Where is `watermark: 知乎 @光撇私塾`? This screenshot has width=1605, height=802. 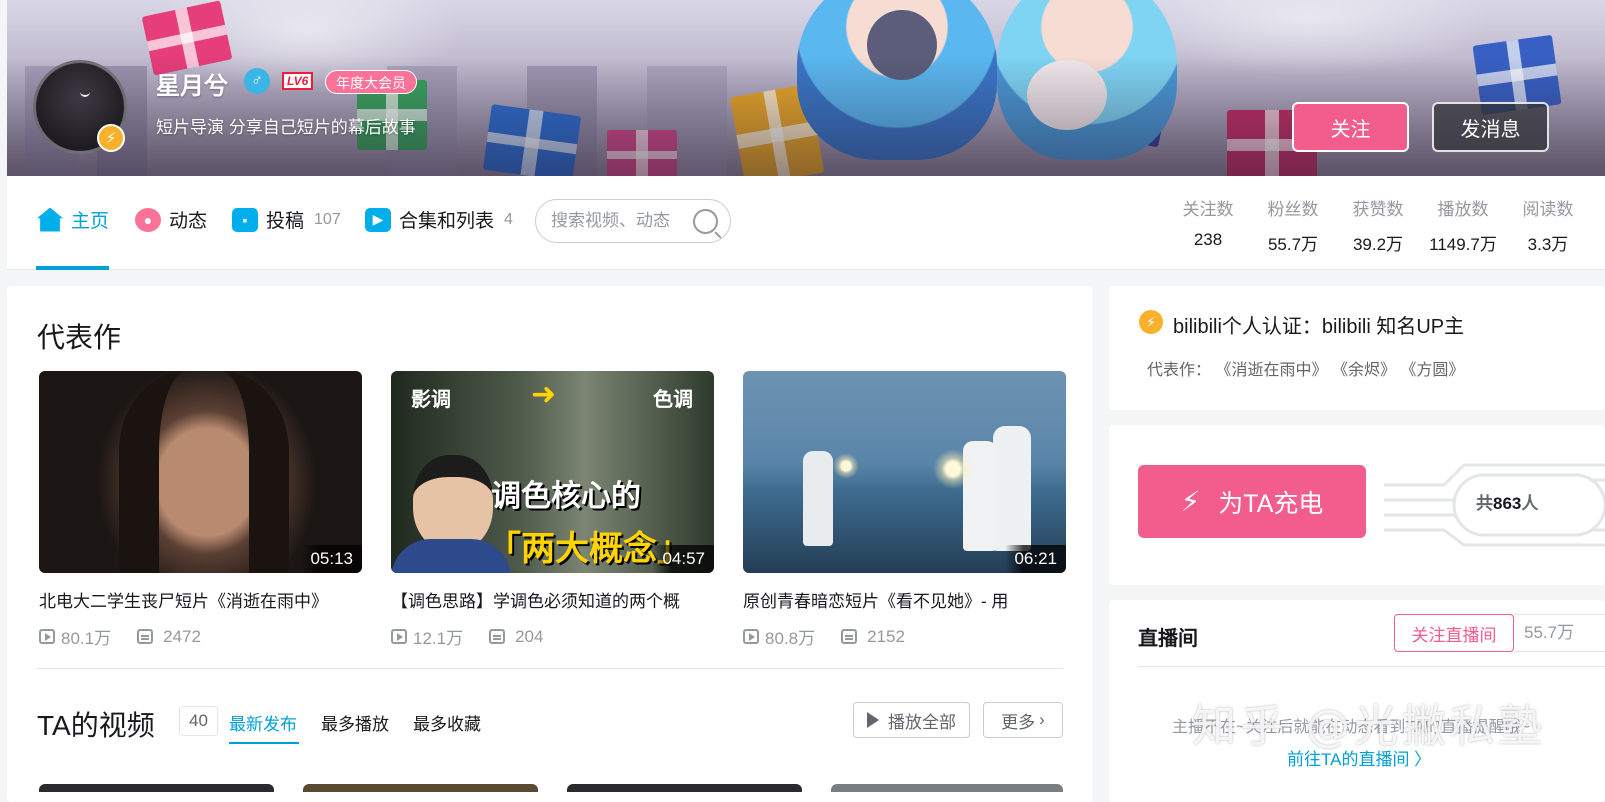 watermark: 知乎 @光撇私塾 is located at coordinates (1369, 726).